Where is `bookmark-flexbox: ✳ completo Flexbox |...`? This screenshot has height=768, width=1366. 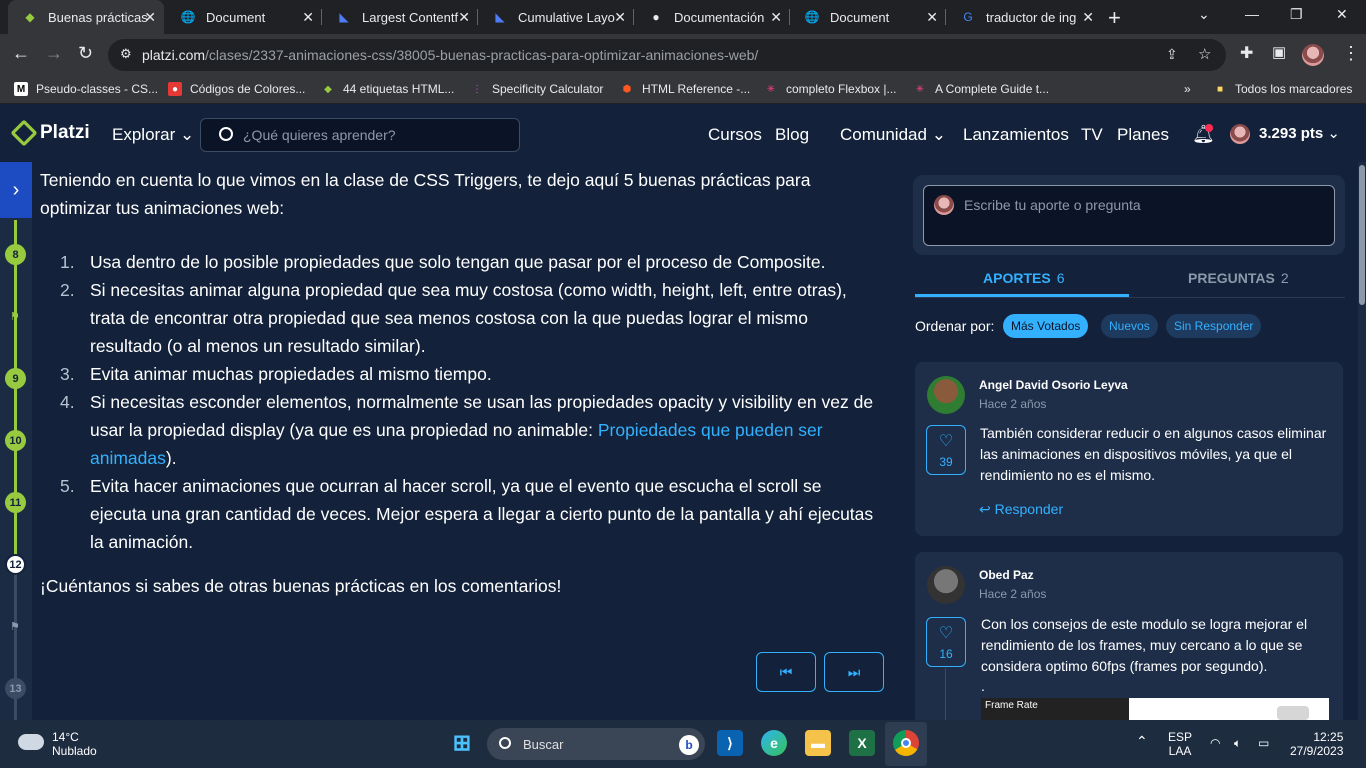
bookmark-flexbox: ✳ completo Flexbox |... is located at coordinates (830, 89).